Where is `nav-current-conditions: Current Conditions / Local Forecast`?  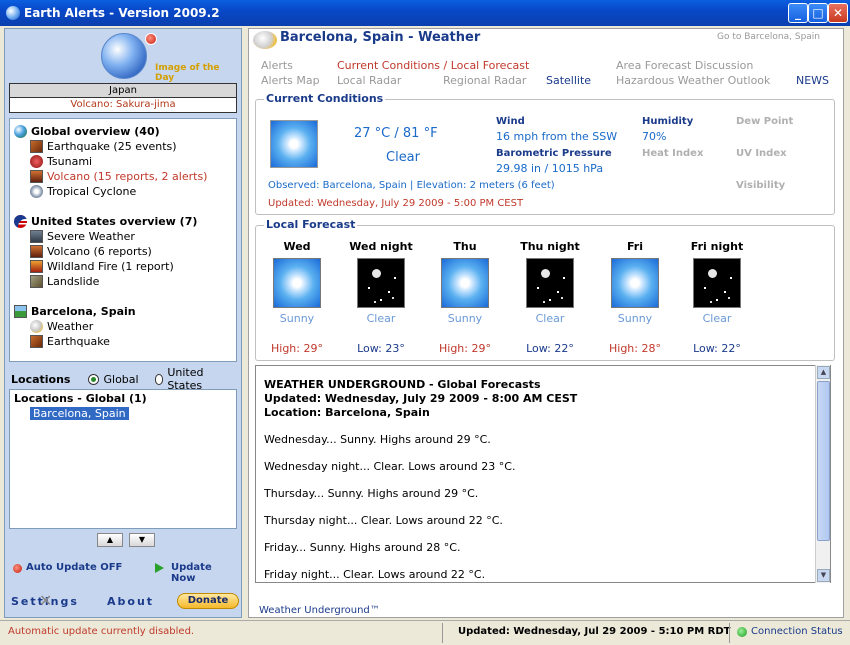 nav-current-conditions: Current Conditions / Local Forecast is located at coordinates (433, 65).